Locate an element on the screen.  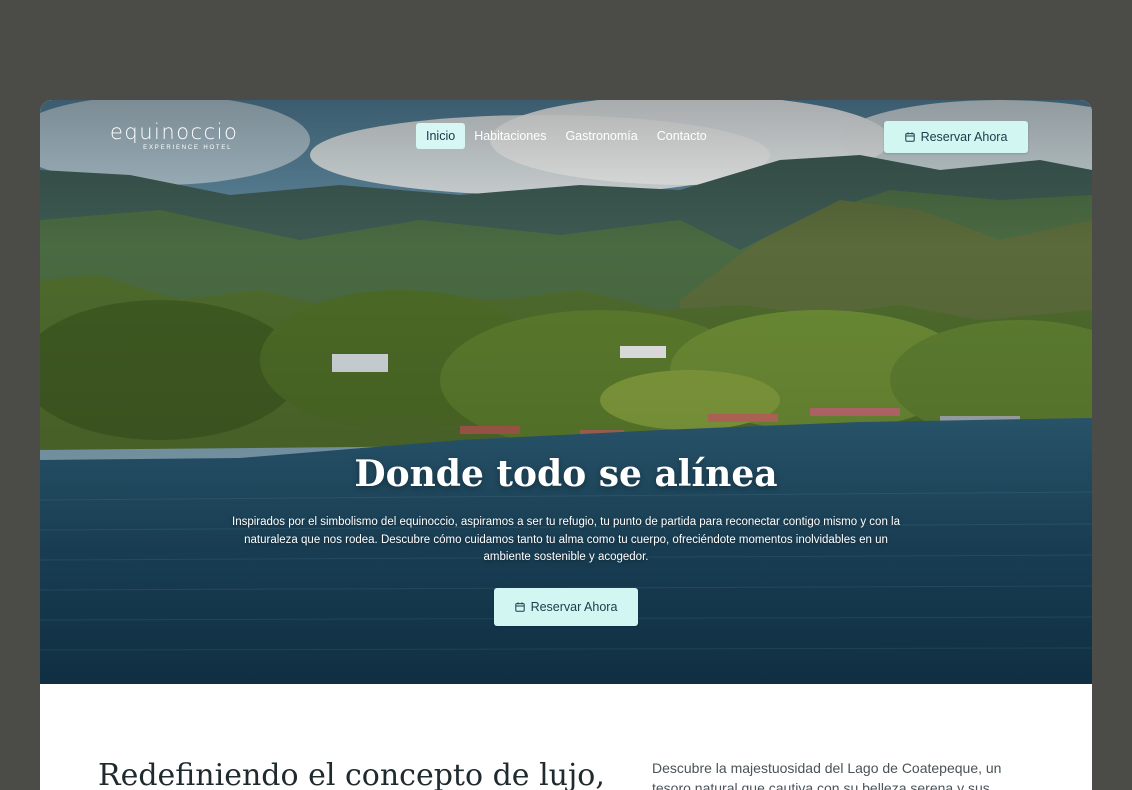
logo-wordmark: equinoccio is located at coordinates (174, 132).